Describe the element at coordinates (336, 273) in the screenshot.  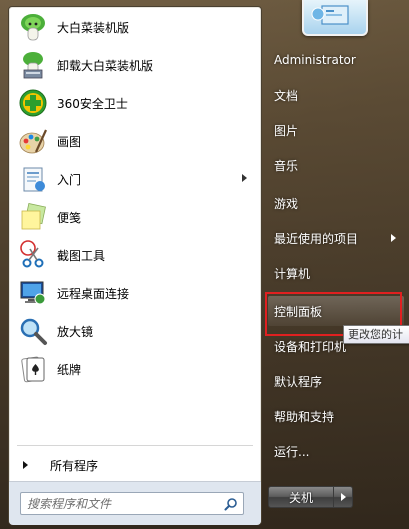
I see `right-item-computer: 计算机` at that location.